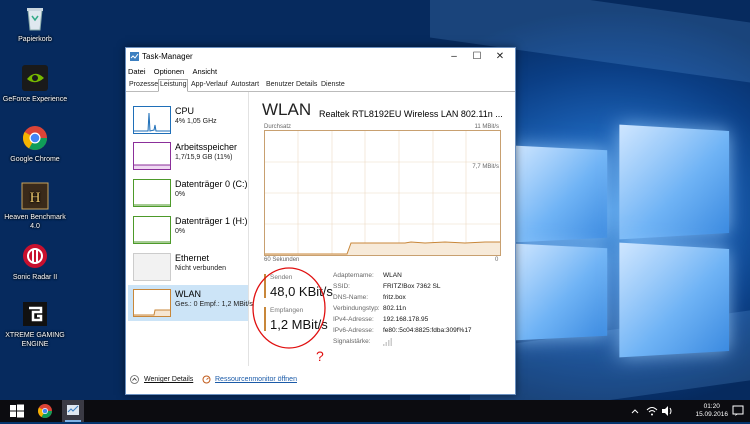 This screenshot has height=424, width=750. I want to click on svg-text: H, so click(35, 198).